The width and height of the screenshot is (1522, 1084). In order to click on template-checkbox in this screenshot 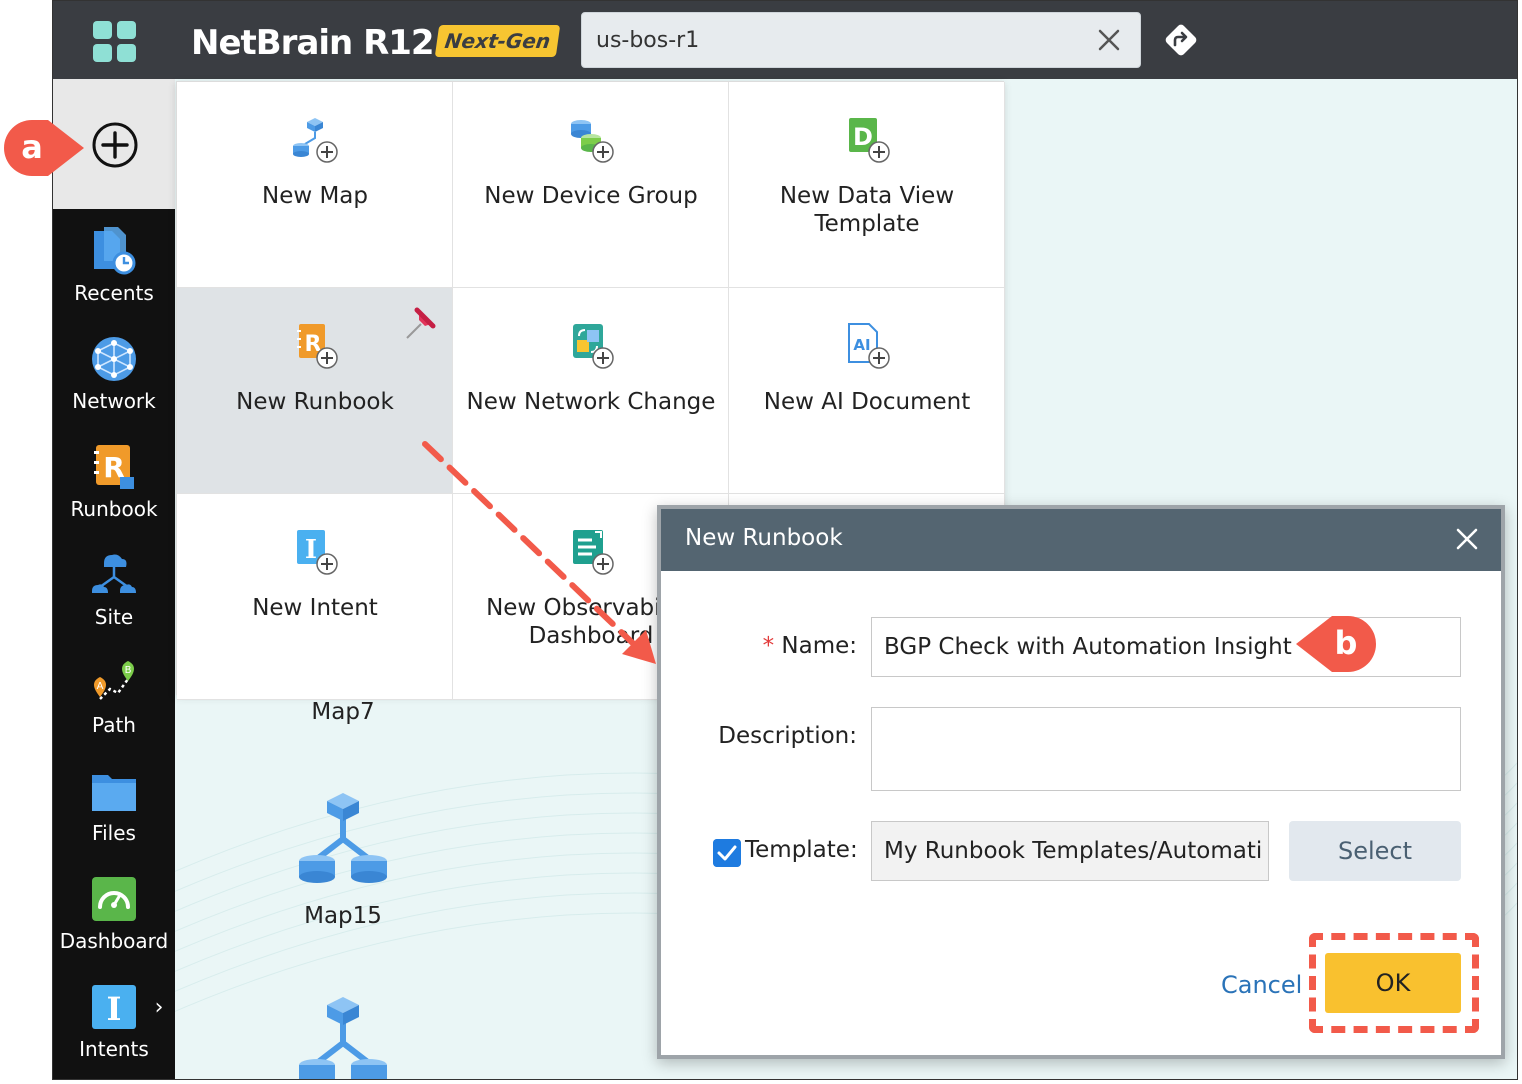, I will do `click(727, 853)`.